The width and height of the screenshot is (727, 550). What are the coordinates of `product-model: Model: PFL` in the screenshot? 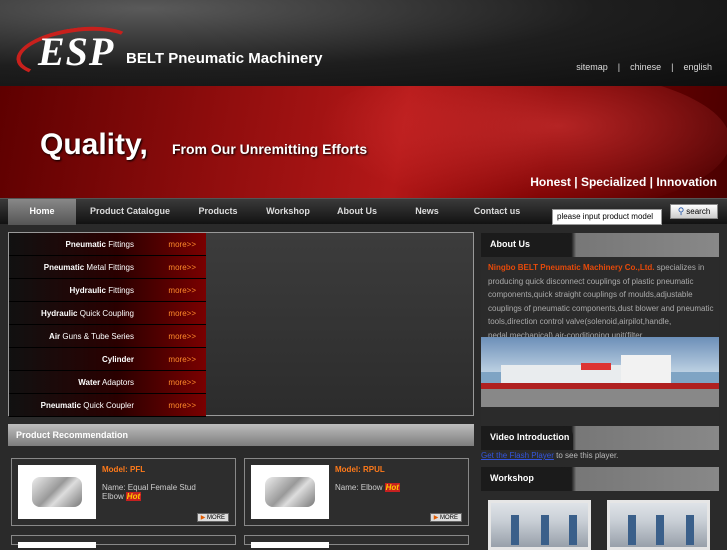 It's located at (124, 469).